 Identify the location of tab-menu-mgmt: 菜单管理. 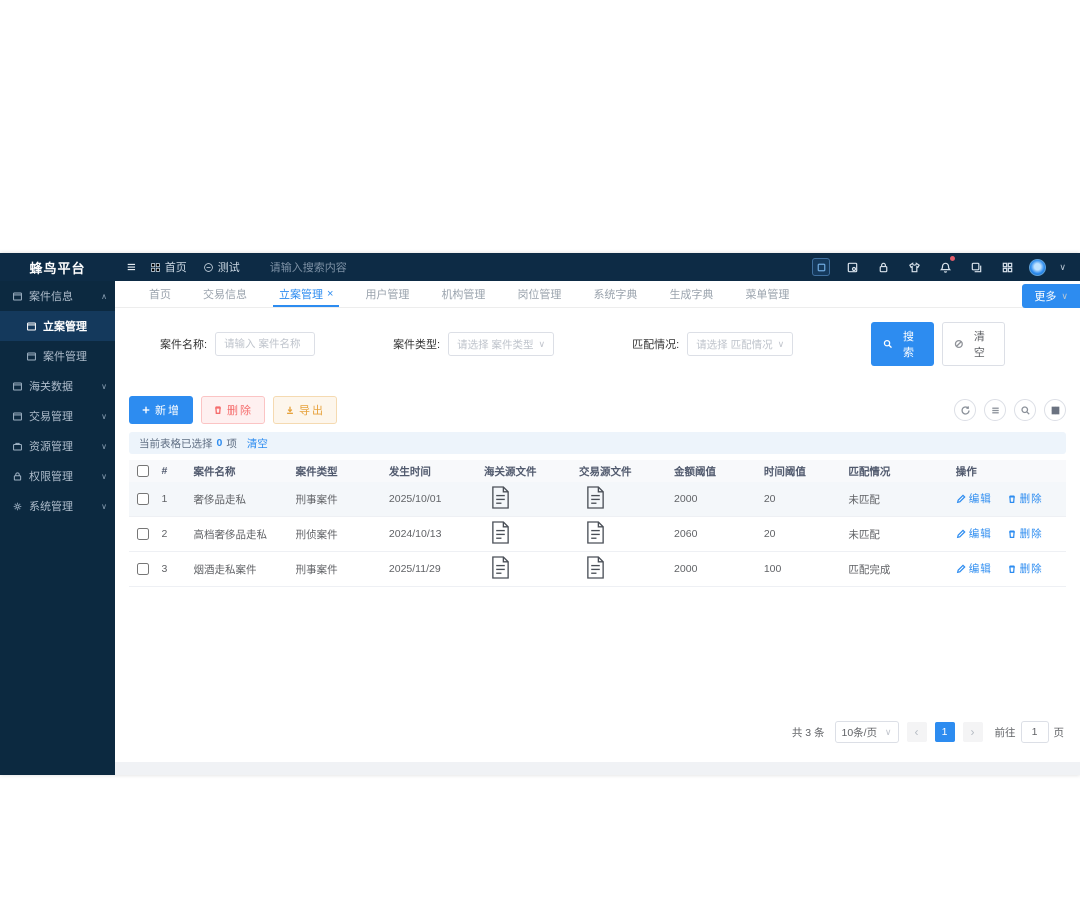
(767, 294).